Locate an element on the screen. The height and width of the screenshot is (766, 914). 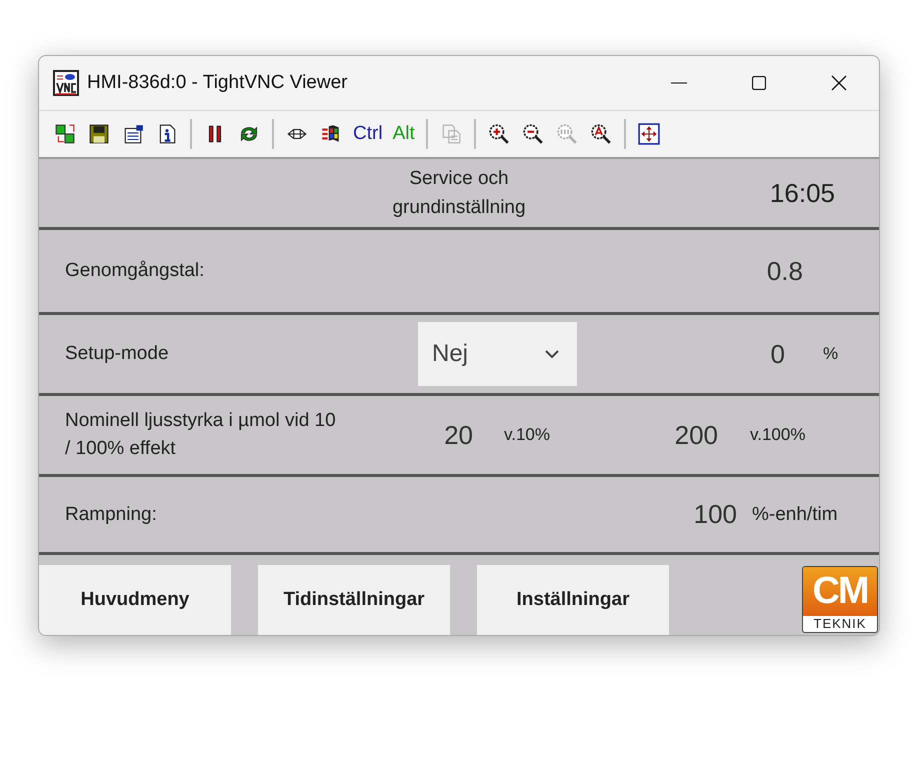
nav-button: Inställningar is located at coordinates (573, 600).